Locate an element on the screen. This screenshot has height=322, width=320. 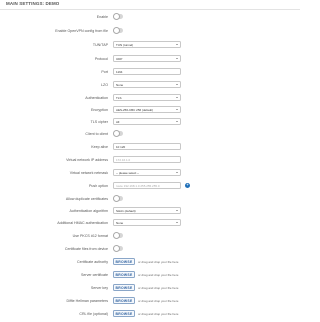
row-enable-openvpn-config: Enable OpenVPN config from file is located at coordinates (150, 33).